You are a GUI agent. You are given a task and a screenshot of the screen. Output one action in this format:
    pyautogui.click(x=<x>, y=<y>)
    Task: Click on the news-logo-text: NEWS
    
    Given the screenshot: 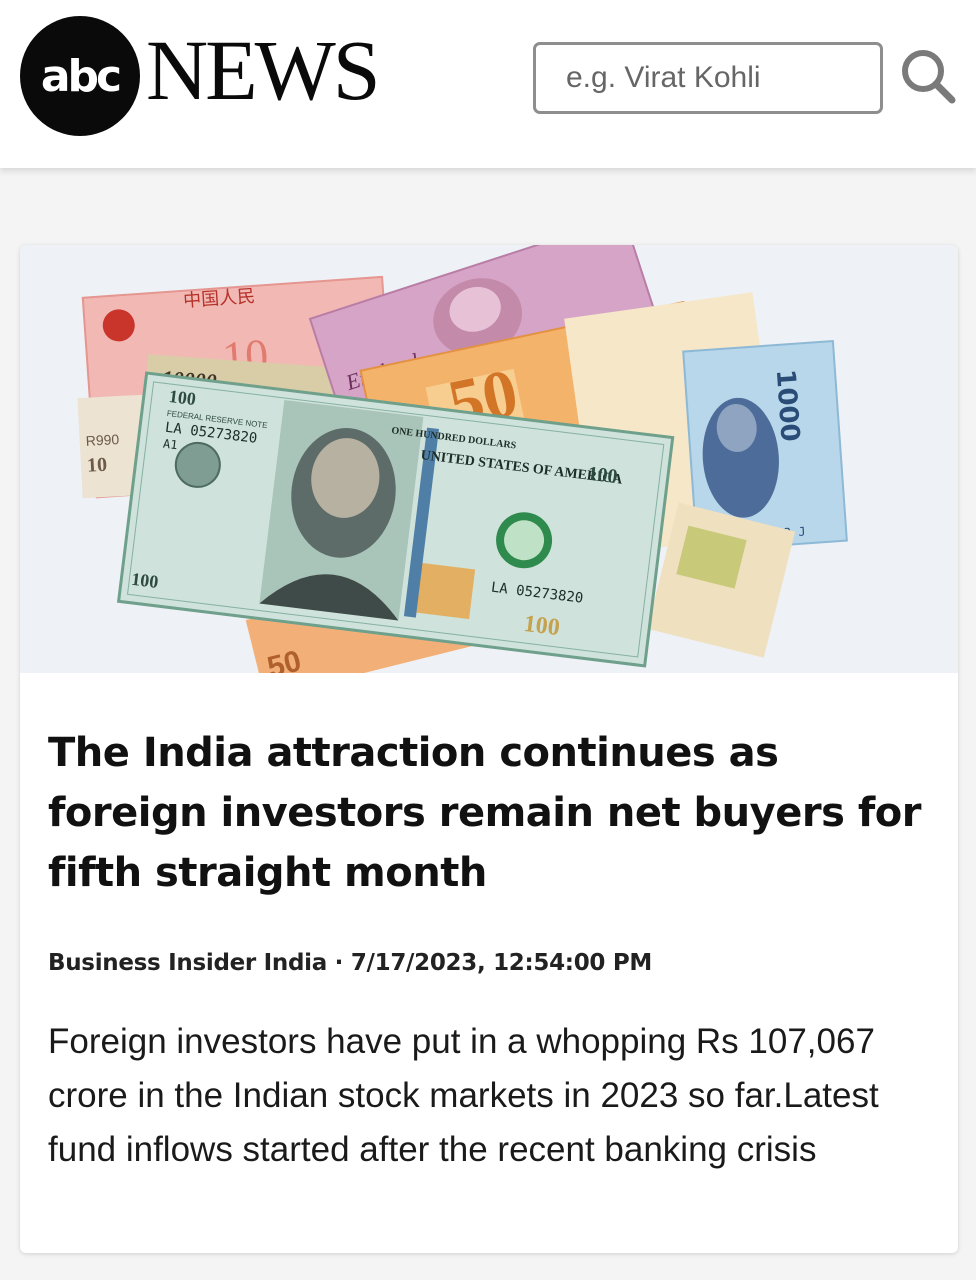 What is the action you would take?
    pyautogui.click(x=263, y=70)
    